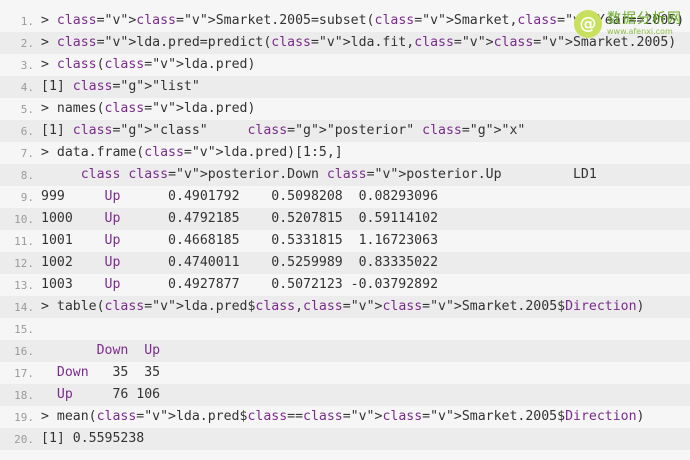 The height and width of the screenshot is (460, 690). I want to click on code-text: [1] class="g">"list", so click(120, 86).